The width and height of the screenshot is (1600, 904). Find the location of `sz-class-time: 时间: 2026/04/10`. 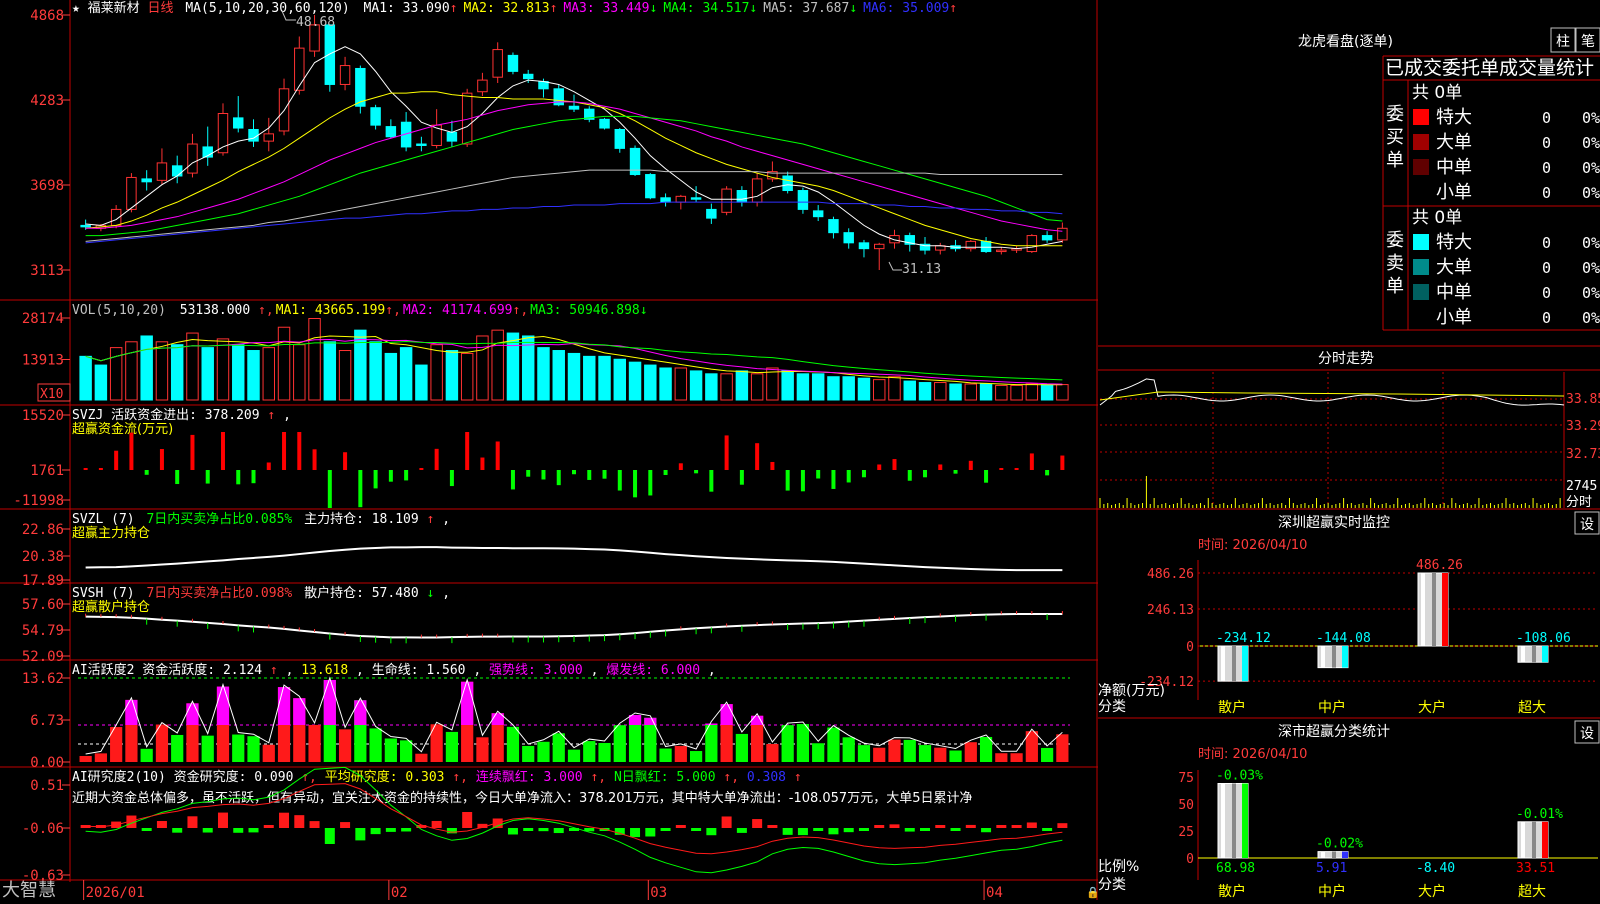

sz-class-time: 时间: 2026/04/10 is located at coordinates (1252, 754).